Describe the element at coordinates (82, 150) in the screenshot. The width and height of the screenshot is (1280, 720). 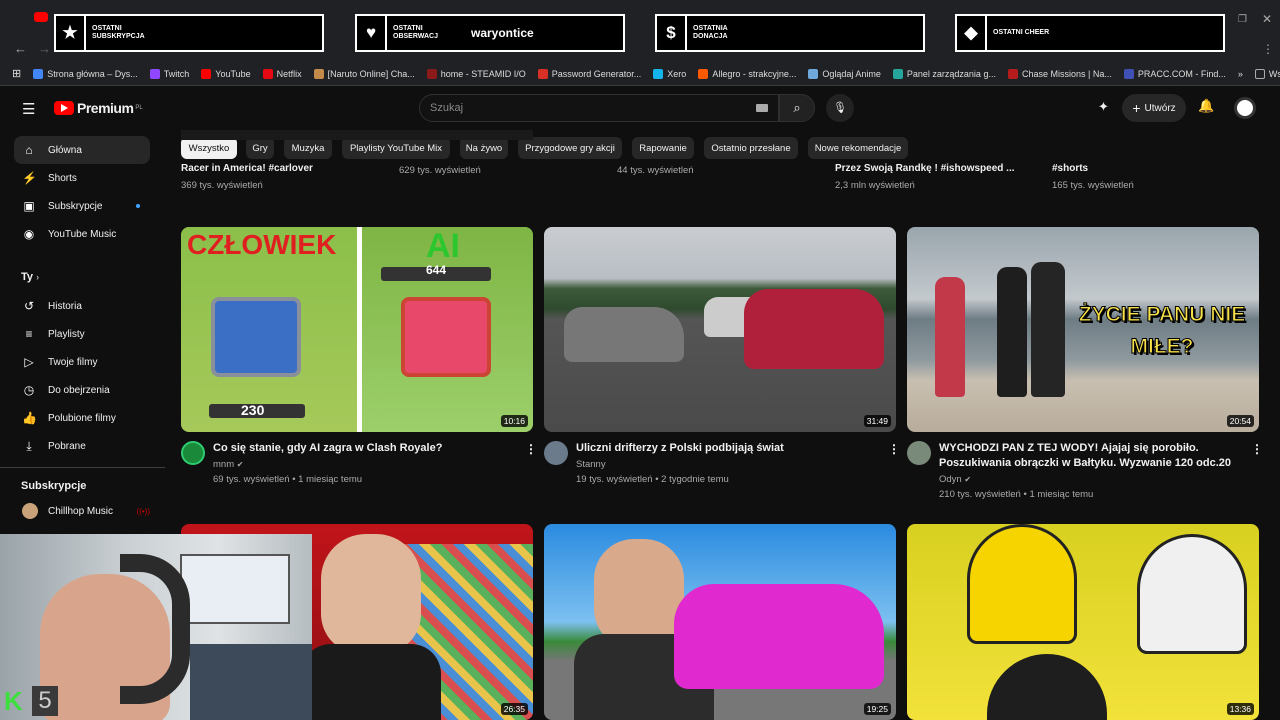
I see `sidebar-item-główna: ⌂ Główna` at that location.